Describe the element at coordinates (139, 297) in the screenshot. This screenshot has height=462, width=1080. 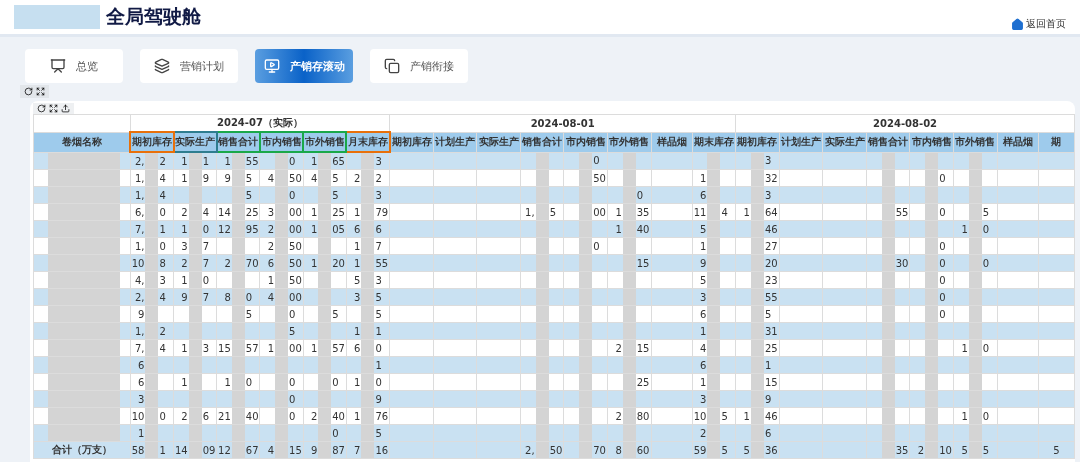
I see `cell-value: 2,` at that location.